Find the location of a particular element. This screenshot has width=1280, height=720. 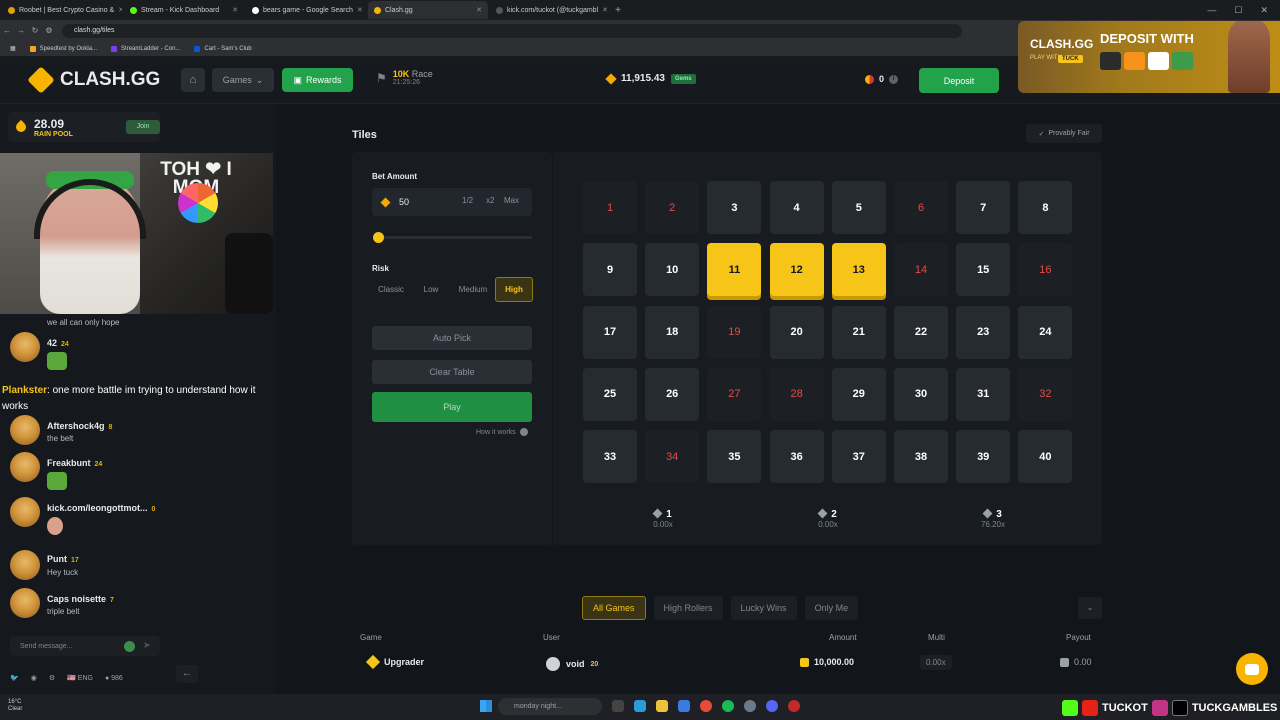

tile-20: 20 is located at coordinates (796, 332).